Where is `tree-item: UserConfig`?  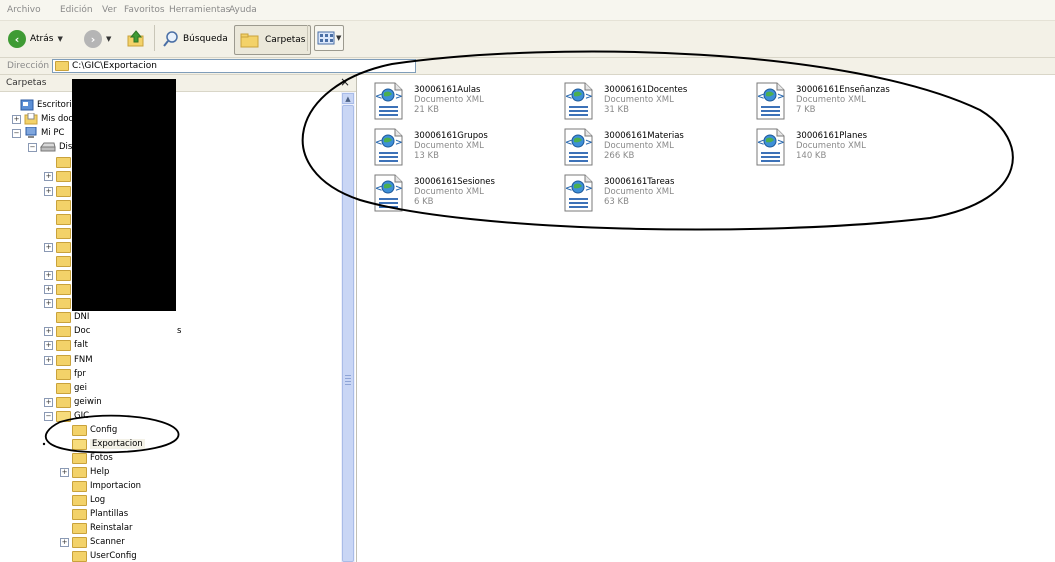
tree-item: UserConfig is located at coordinates (104, 556).